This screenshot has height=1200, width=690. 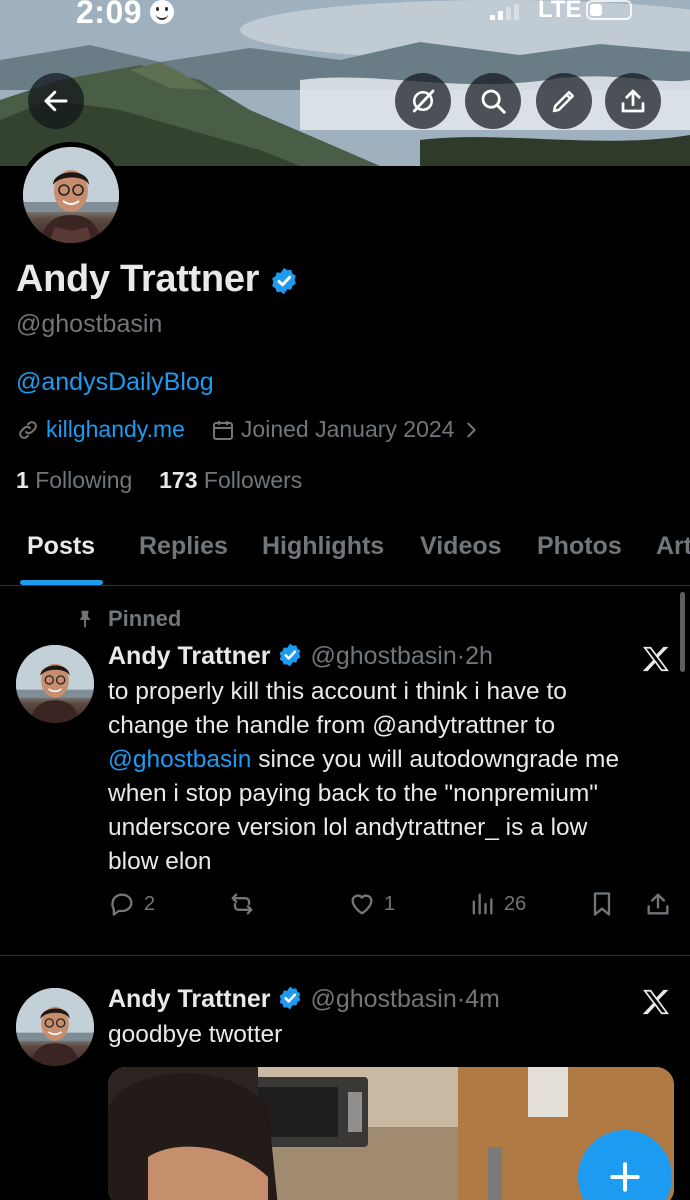 What do you see at coordinates (505, 12) in the screenshot?
I see `signal-icon` at bounding box center [505, 12].